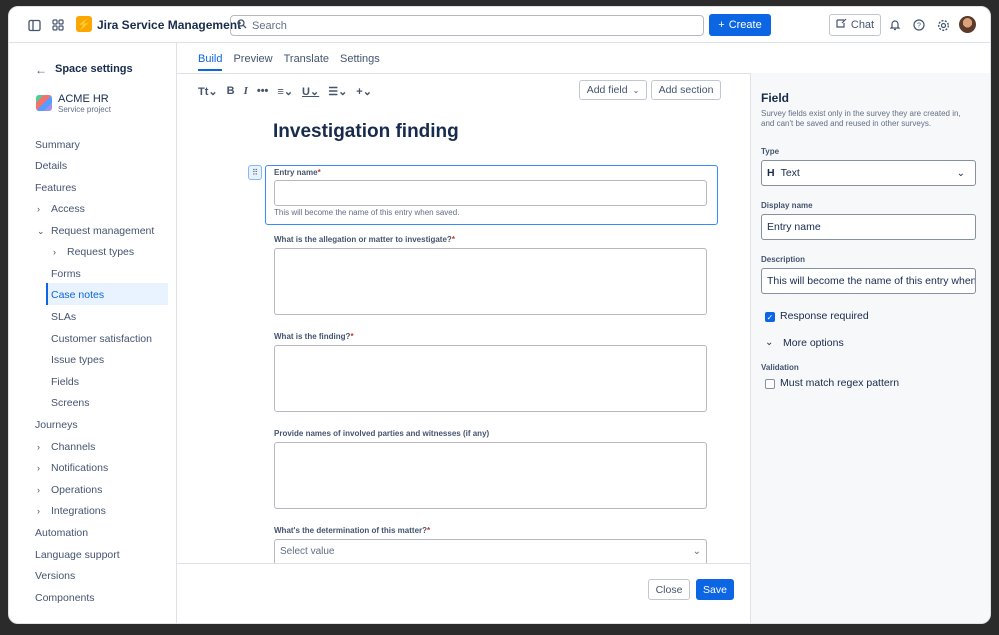  What do you see at coordinates (770, 384) in the screenshot?
I see `regex-checkbox` at bounding box center [770, 384].